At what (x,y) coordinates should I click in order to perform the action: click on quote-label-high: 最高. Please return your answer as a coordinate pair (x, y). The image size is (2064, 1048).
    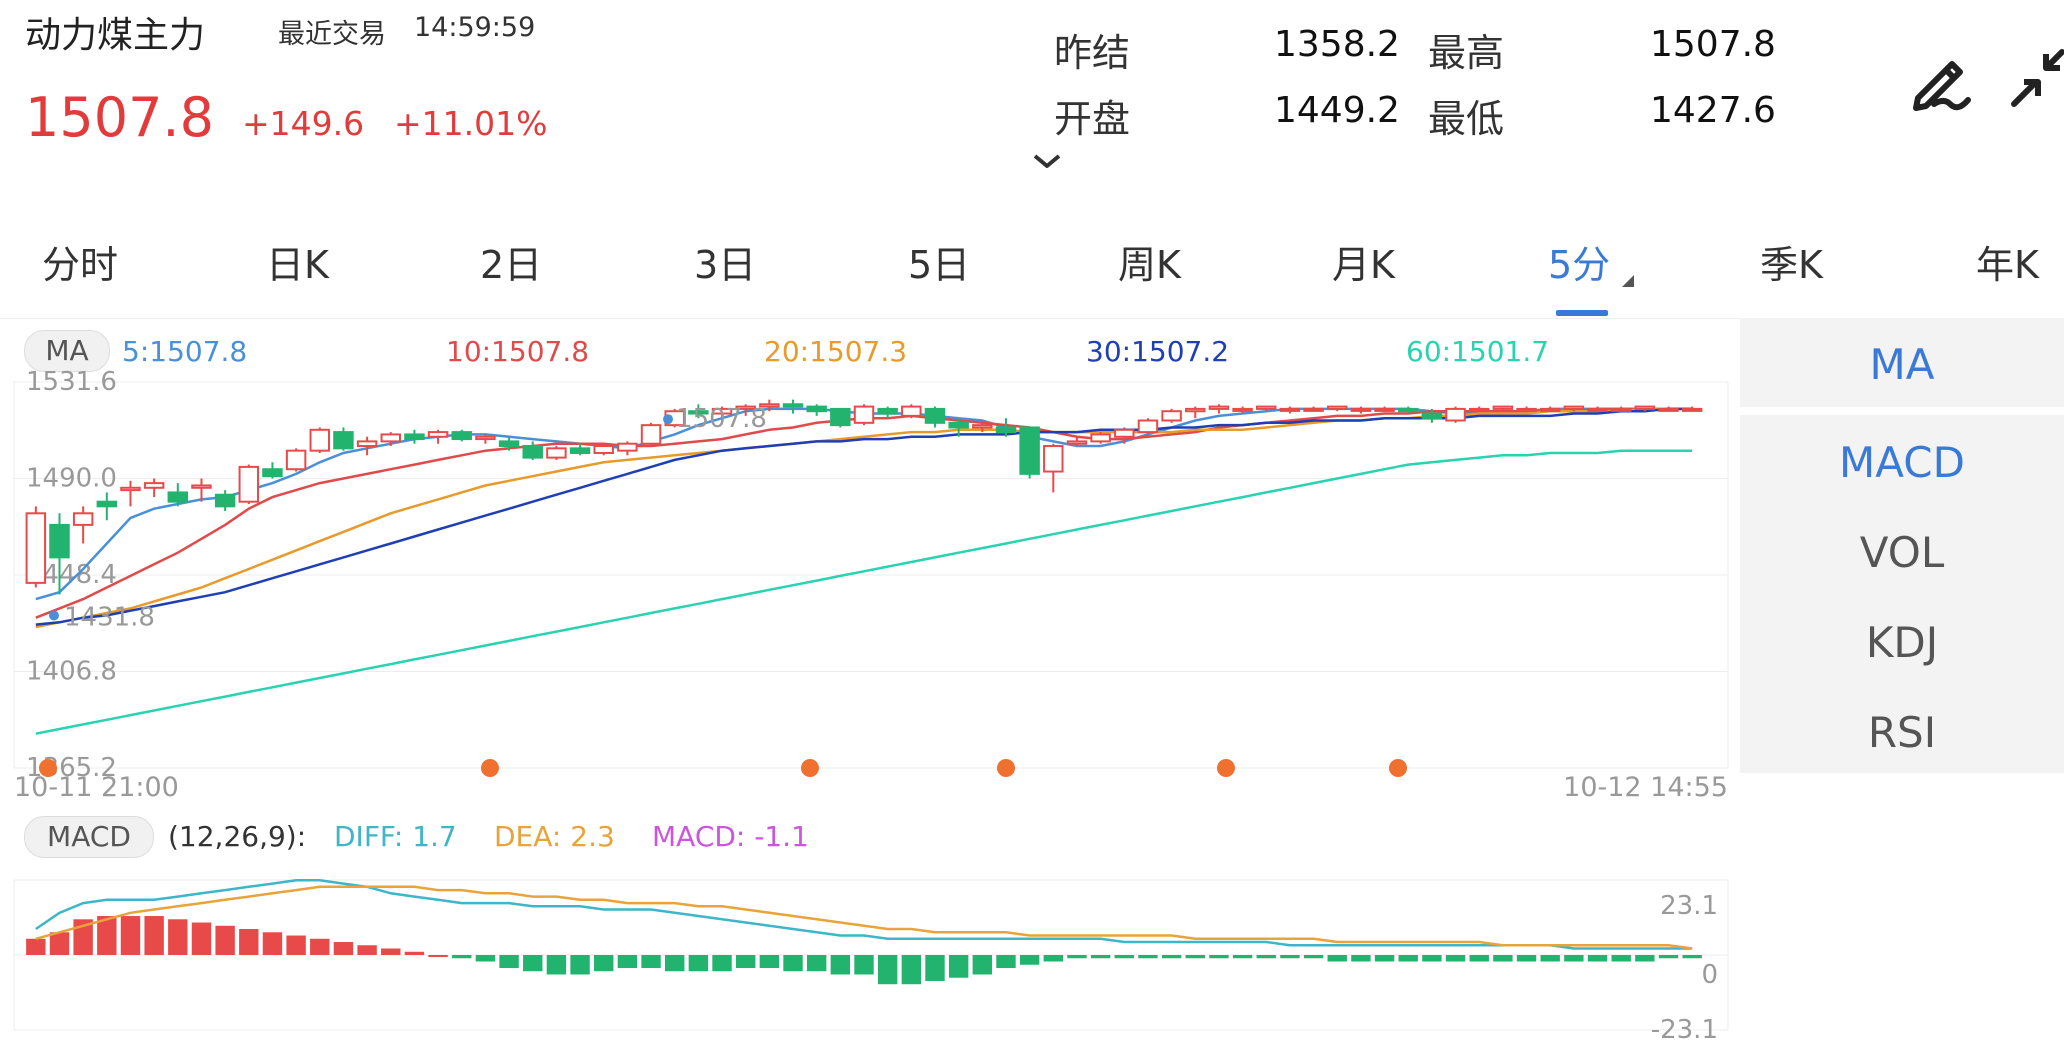
    Looking at the image, I should click on (1466, 53).